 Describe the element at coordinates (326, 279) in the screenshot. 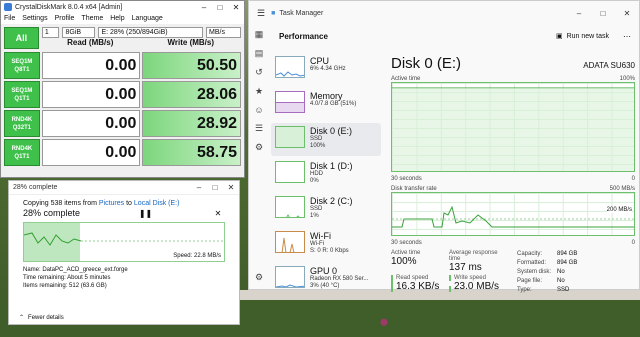

I see `resource-gpu0: GPU 0 Radeon RX 580 Ser... 3% (40 °C)` at that location.